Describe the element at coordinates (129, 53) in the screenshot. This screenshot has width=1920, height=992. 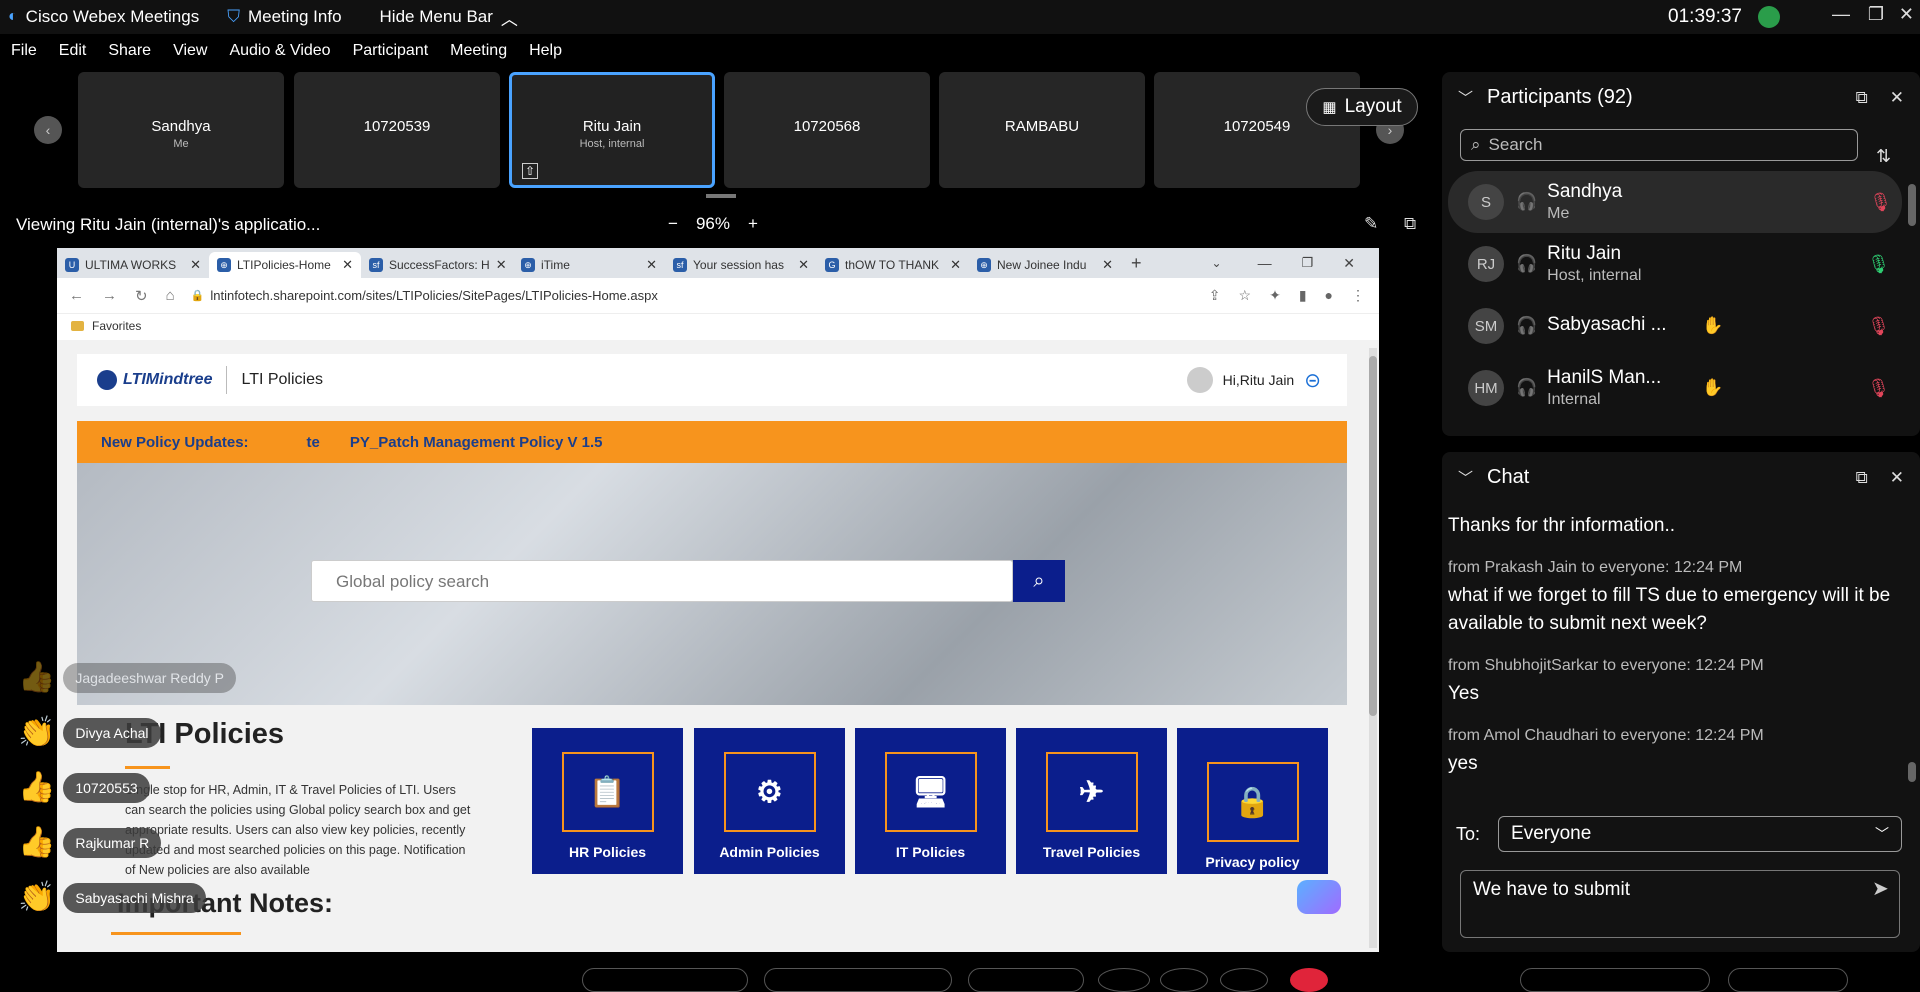
I see `menu-share: Share` at that location.